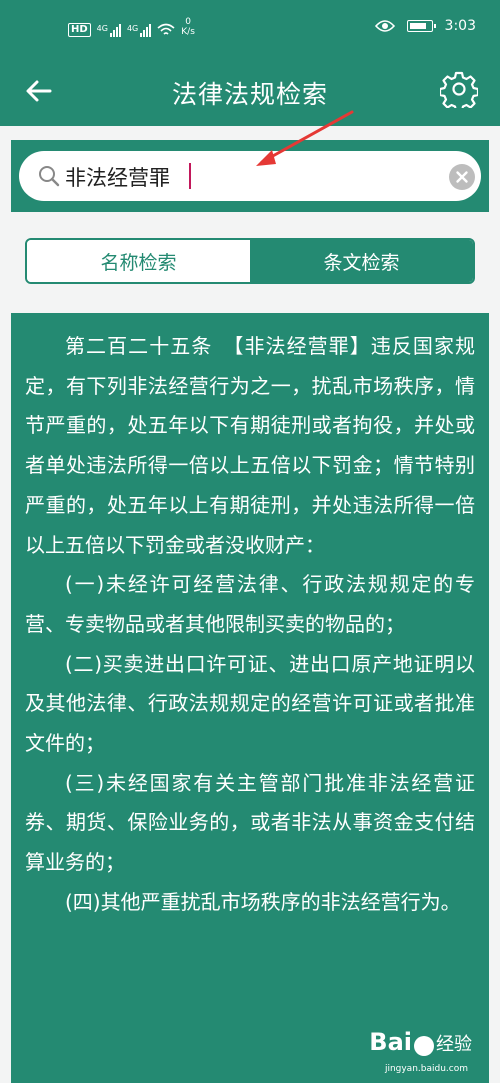  What do you see at coordinates (459, 89) in the screenshot?
I see `gear-icon` at bounding box center [459, 89].